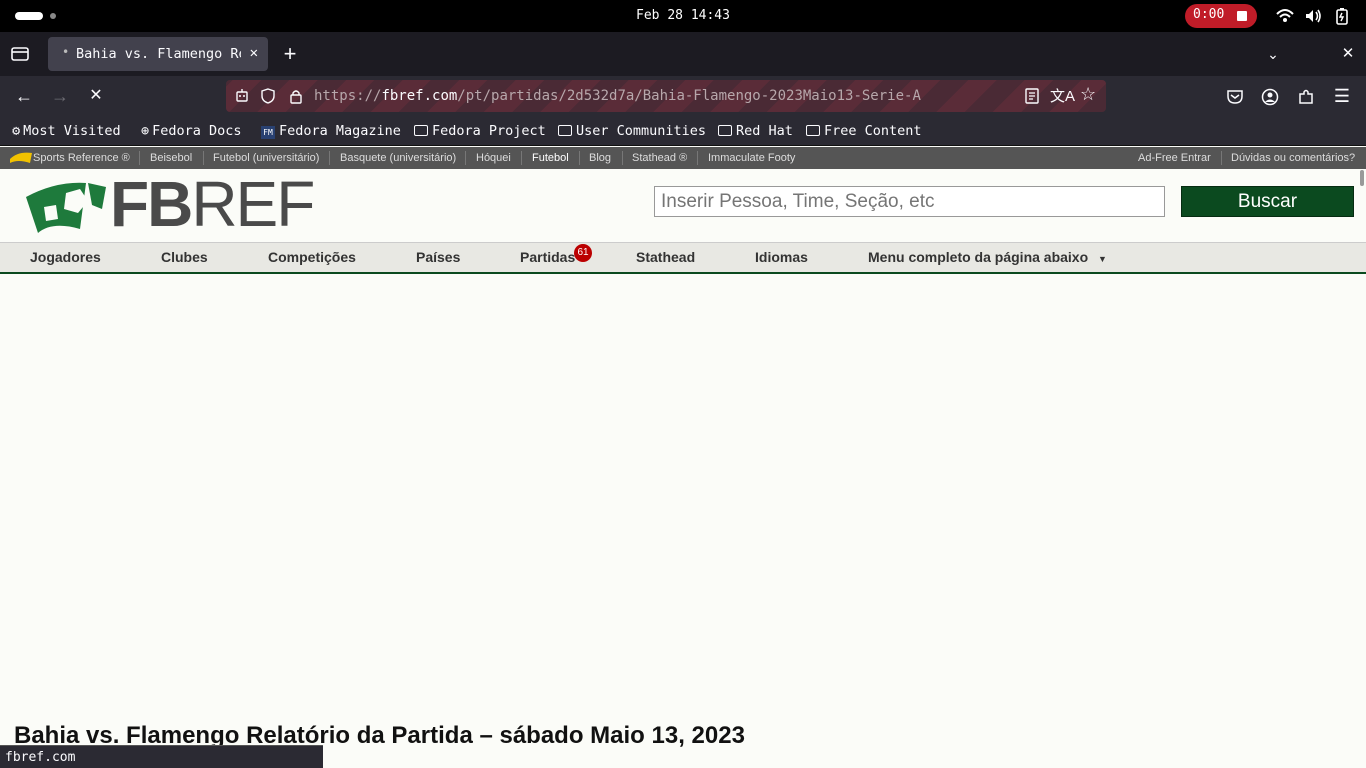 The width and height of the screenshot is (1366, 768). What do you see at coordinates (547, 257) in the screenshot?
I see `nav-partidas: Partidas` at bounding box center [547, 257].